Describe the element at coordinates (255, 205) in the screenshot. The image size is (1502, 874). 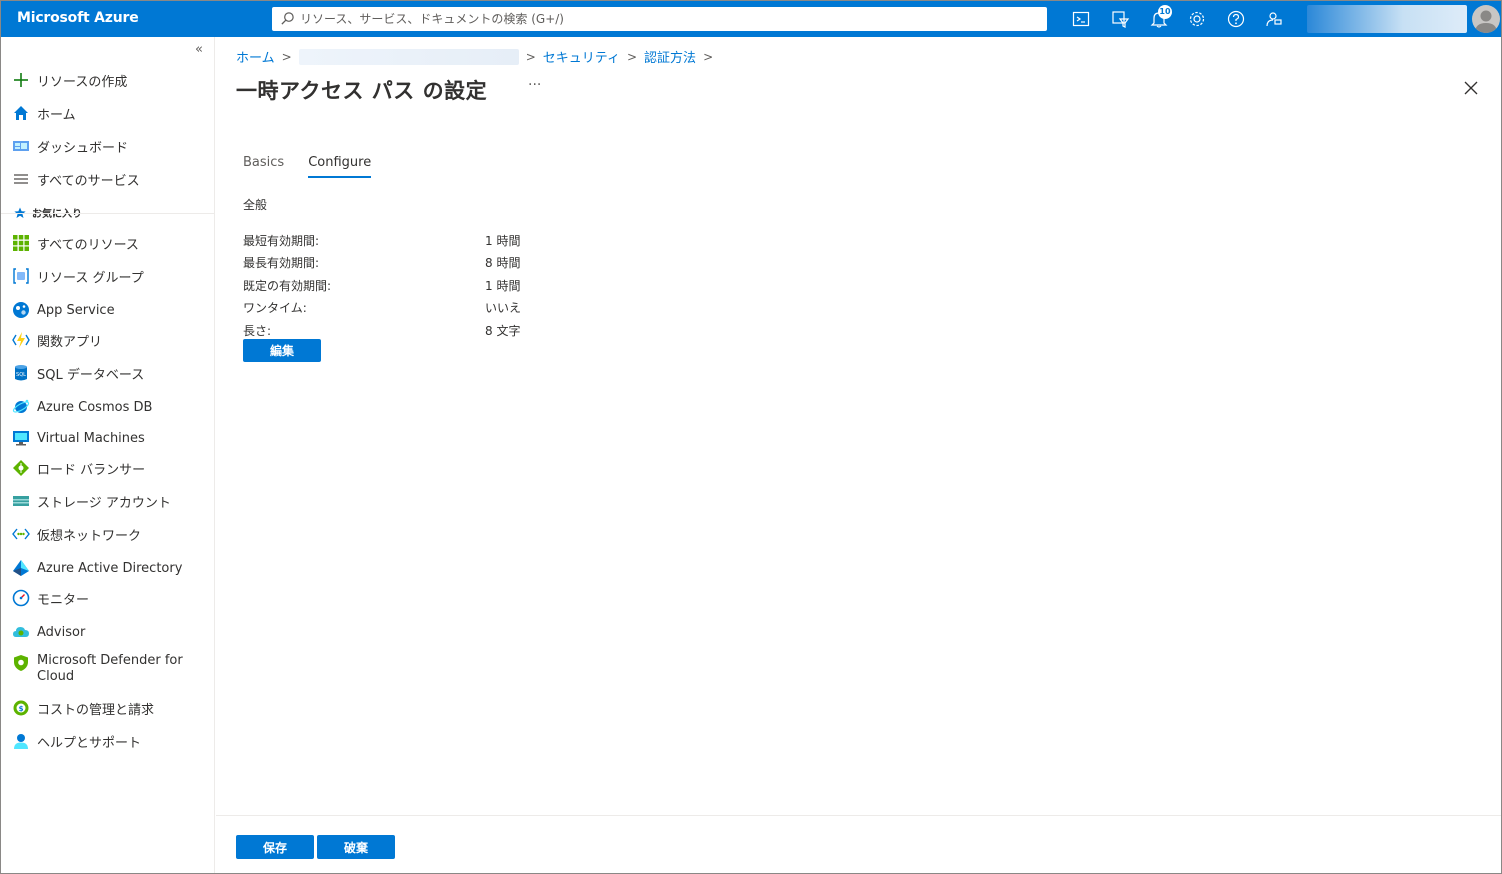
I see `section-title: 全般` at that location.